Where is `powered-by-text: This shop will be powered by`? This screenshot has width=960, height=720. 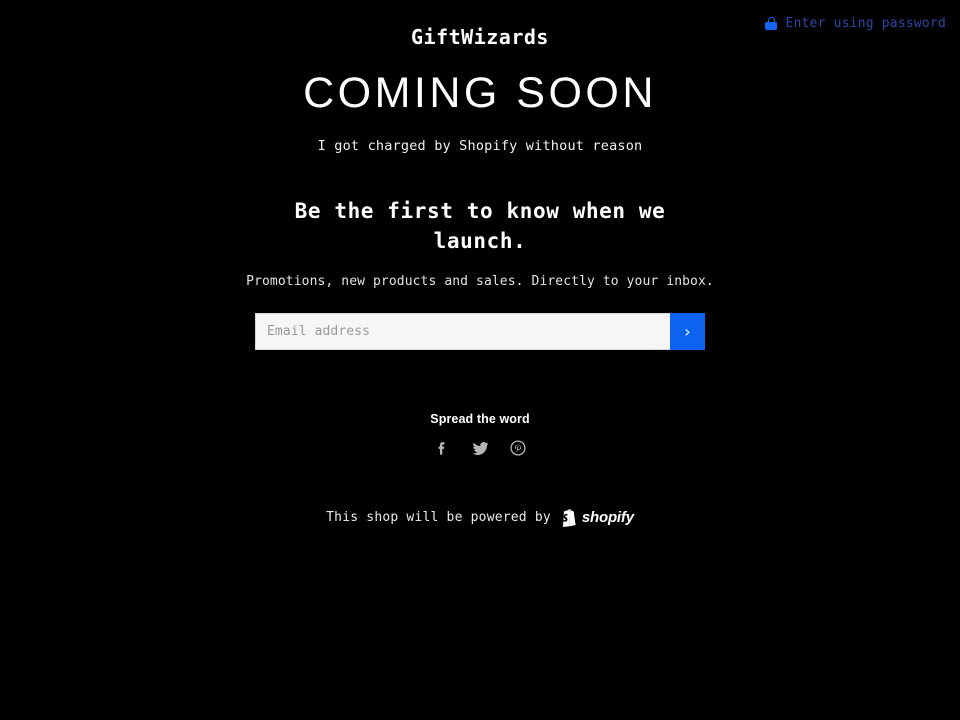
powered-by-text: This shop will be powered by is located at coordinates (438, 518).